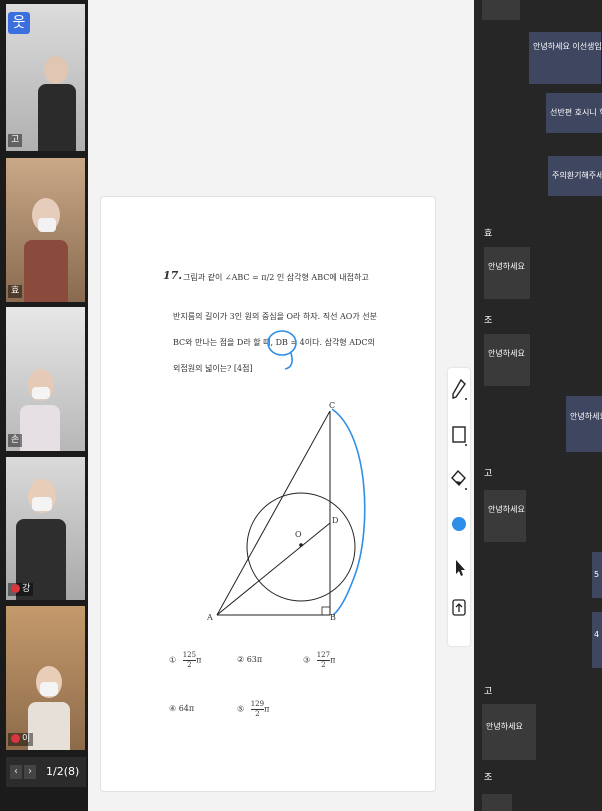  I want to click on chat-message, so click(497, 802).